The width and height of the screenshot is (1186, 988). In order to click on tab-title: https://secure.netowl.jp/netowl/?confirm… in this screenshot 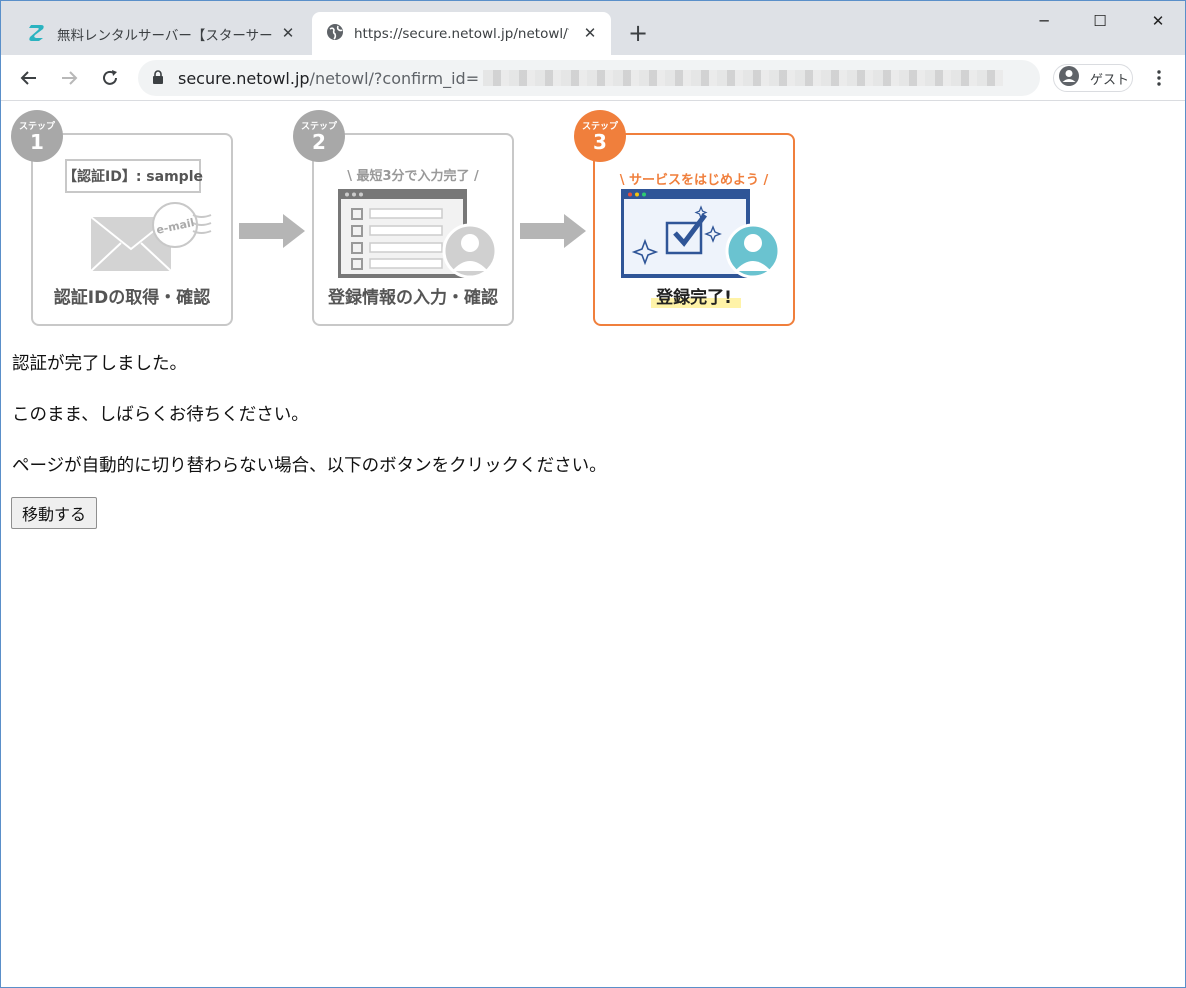, I will do `click(461, 33)`.